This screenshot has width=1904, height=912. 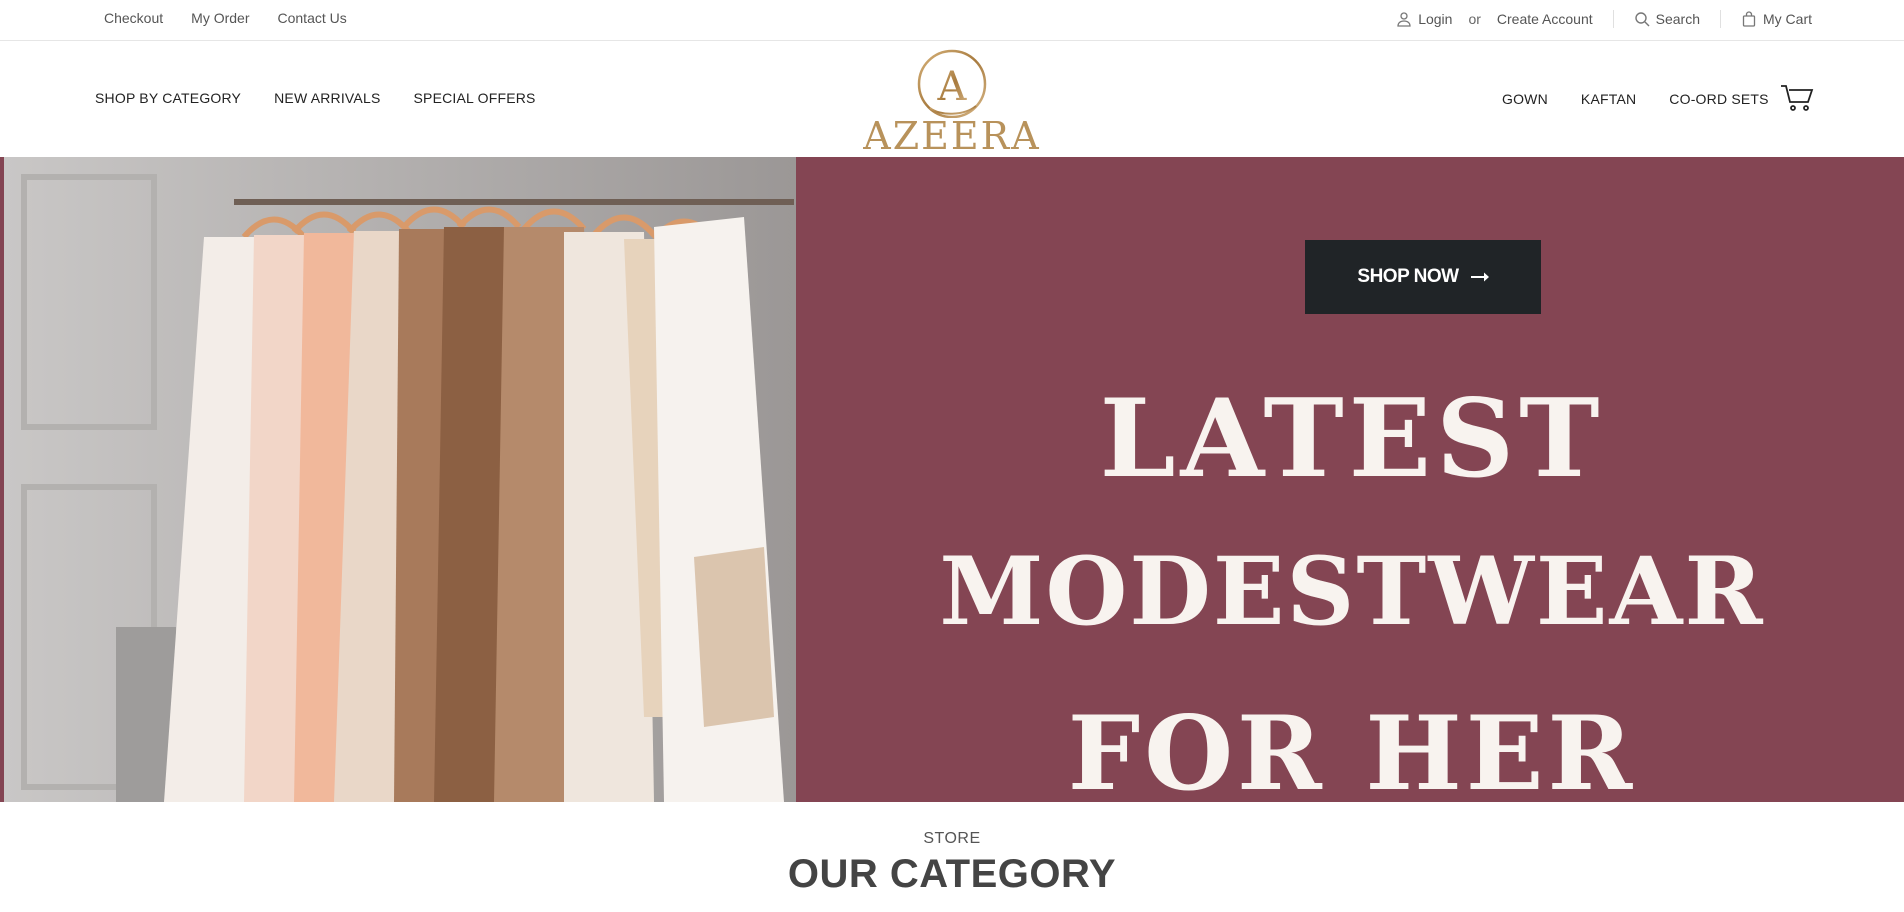 I want to click on svg-text: A, so click(x=952, y=87).